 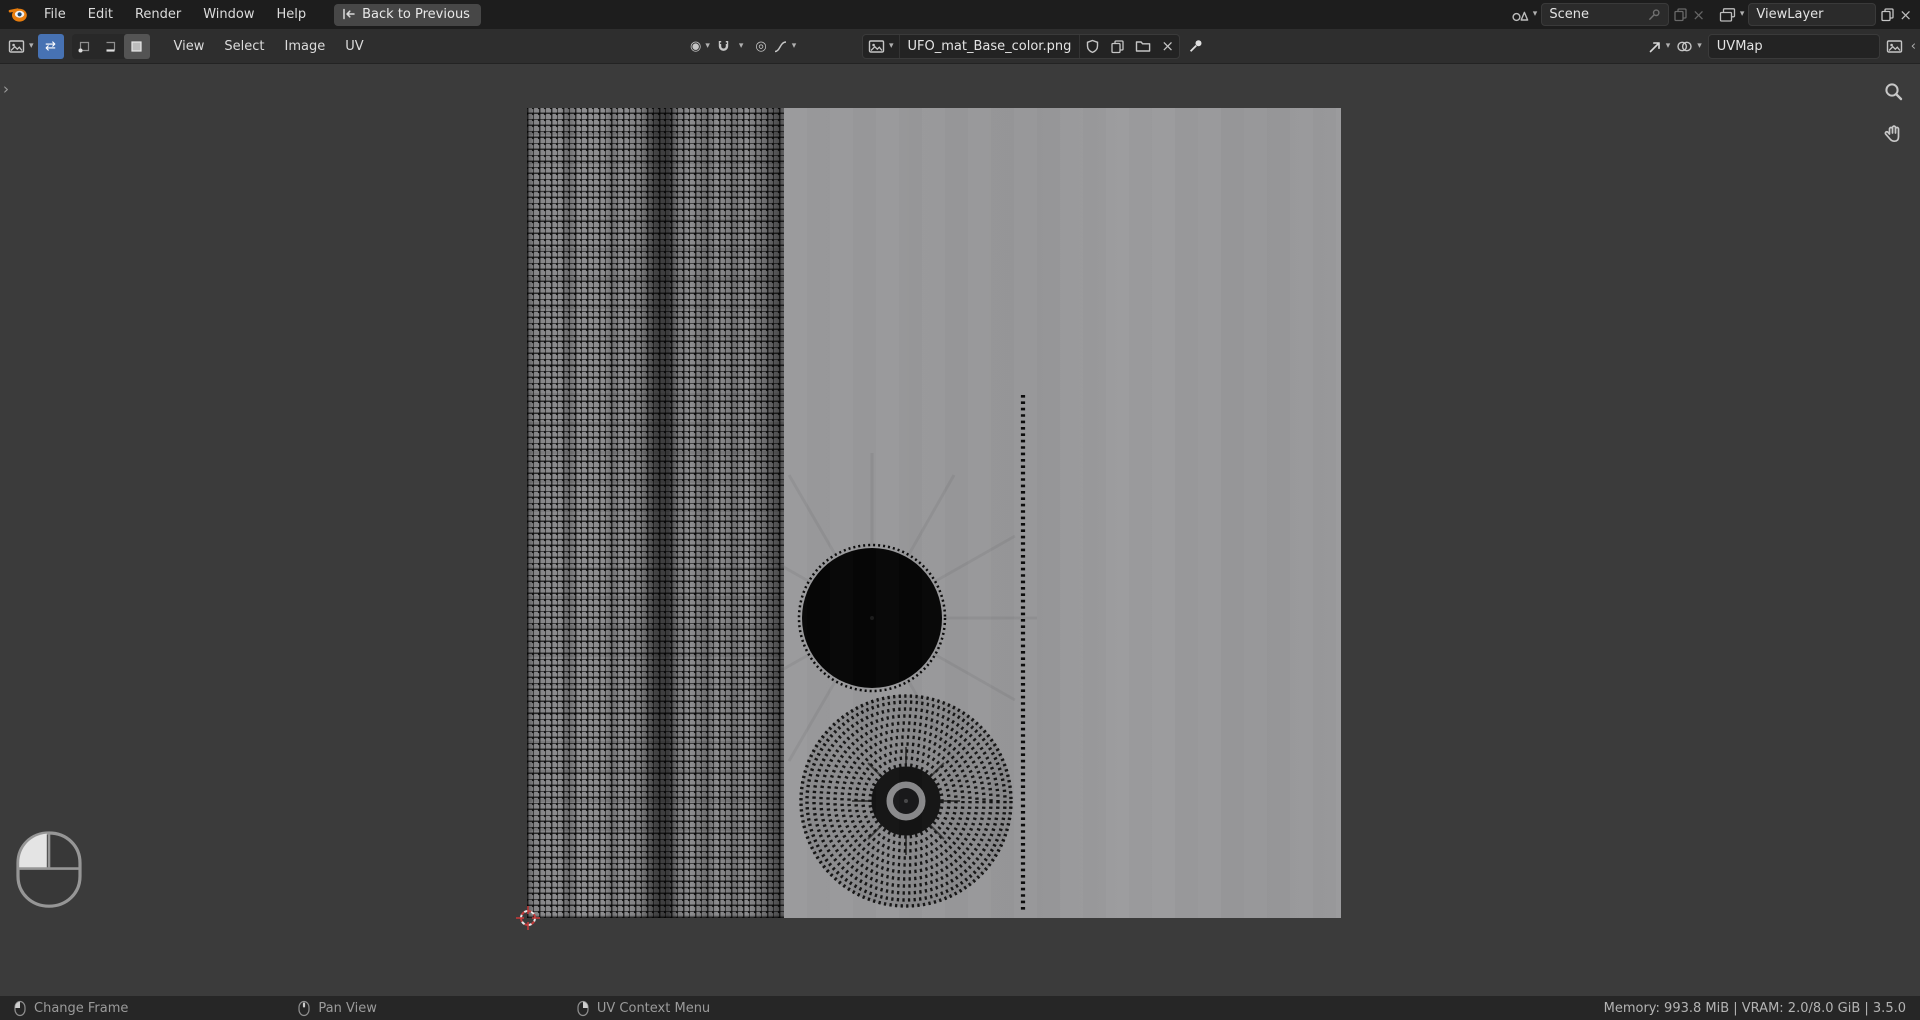 I want to click on browse-image-dropdown: ▾, so click(x=881, y=46).